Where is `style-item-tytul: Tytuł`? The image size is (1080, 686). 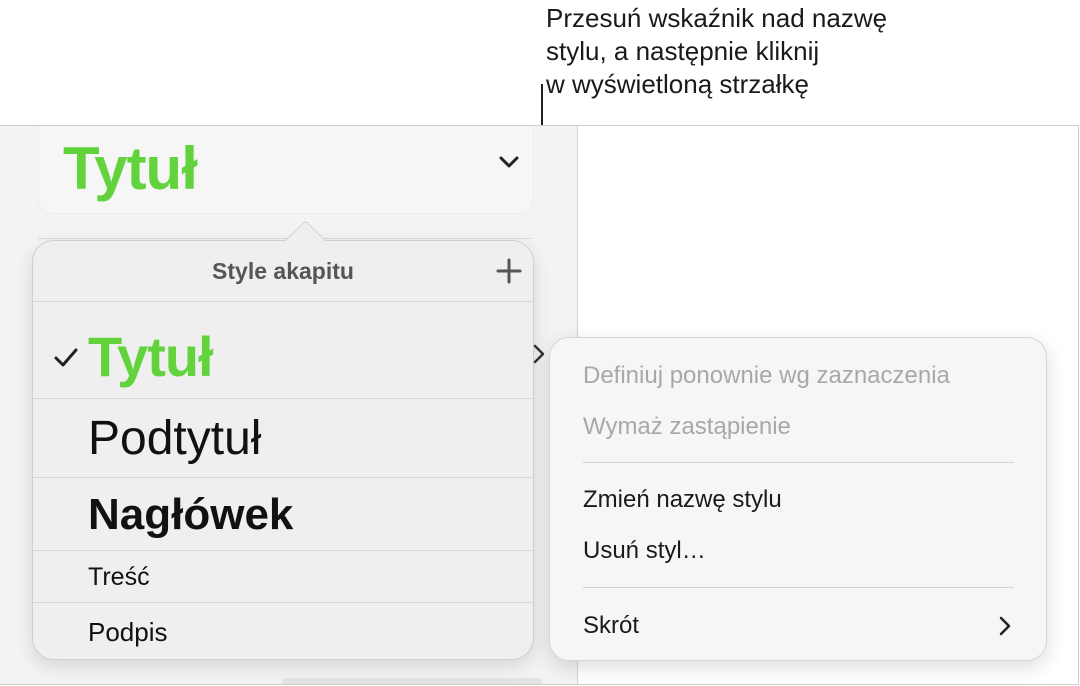
style-item-tytul: Tytuł is located at coordinates (289, 350).